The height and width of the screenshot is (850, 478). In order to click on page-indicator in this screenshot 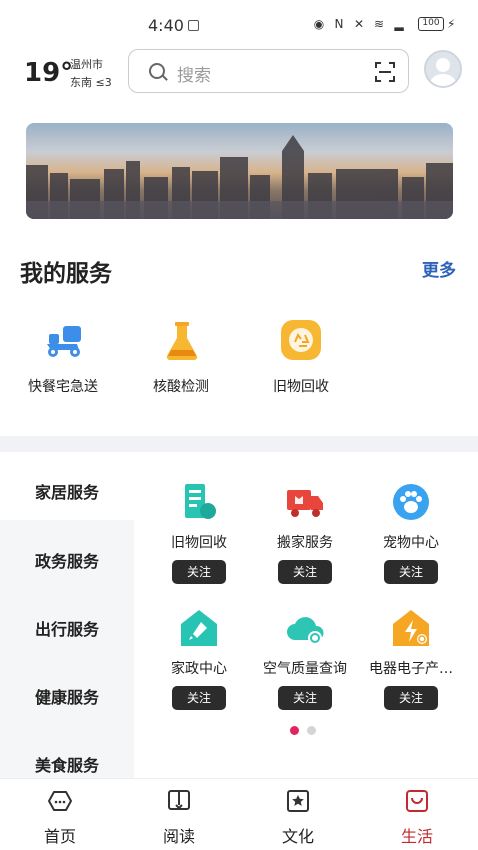, I will do `click(303, 730)`.